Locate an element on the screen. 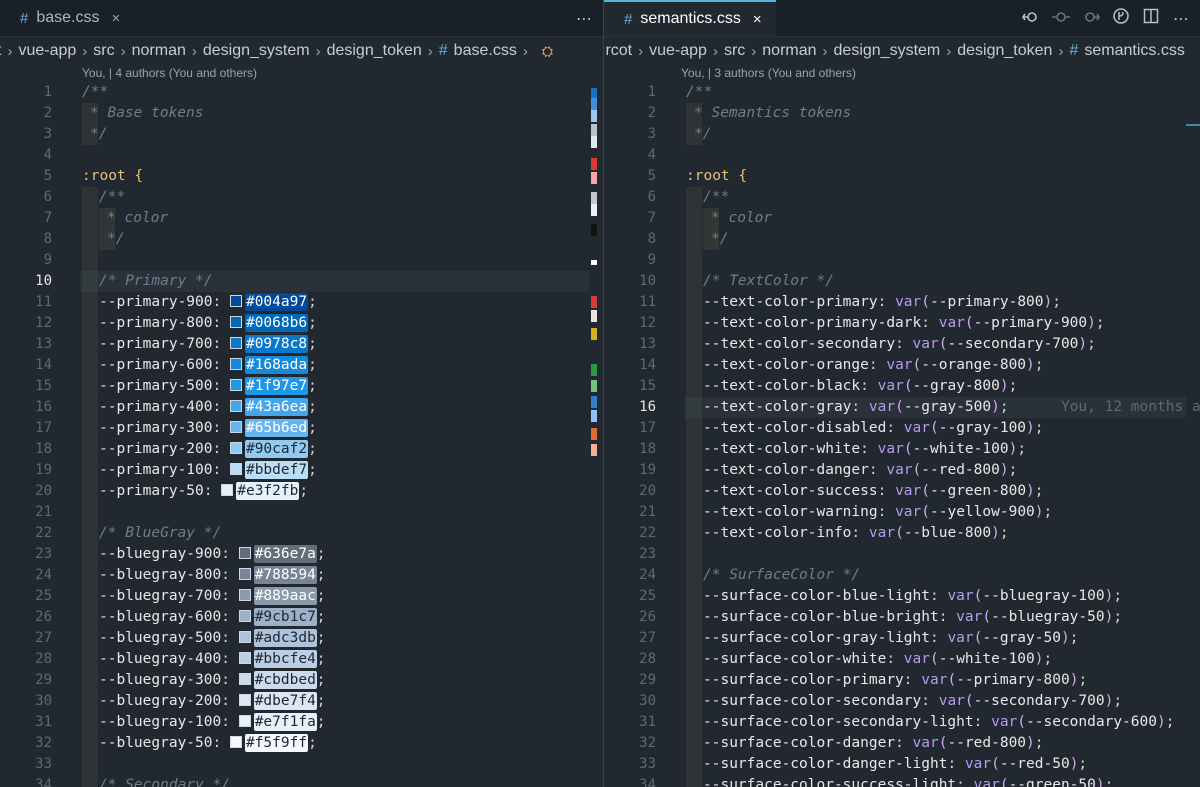 The height and width of the screenshot is (787, 1200). code-line: 17 --primary-300: #65b6ed; is located at coordinates (301, 428).